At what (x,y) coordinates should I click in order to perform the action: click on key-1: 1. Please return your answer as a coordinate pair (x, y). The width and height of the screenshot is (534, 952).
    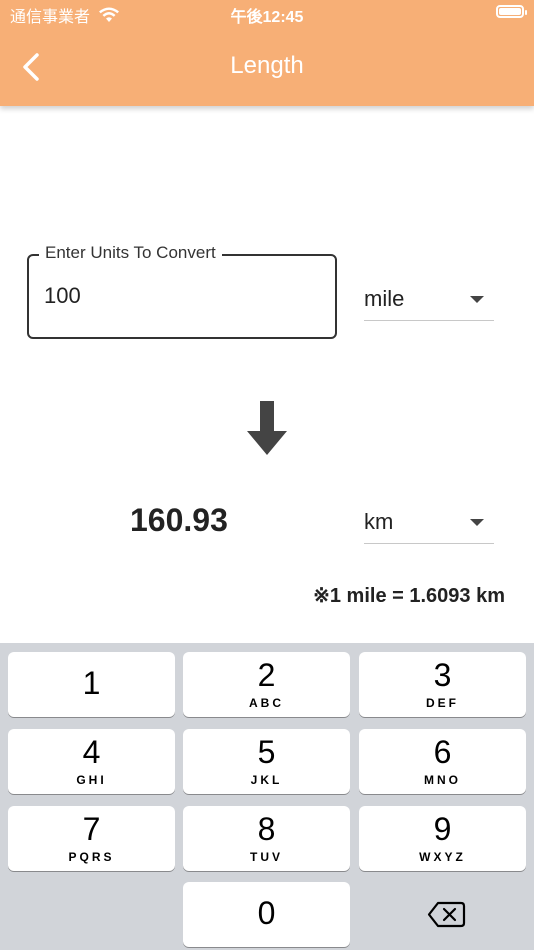
    Looking at the image, I should click on (91, 684).